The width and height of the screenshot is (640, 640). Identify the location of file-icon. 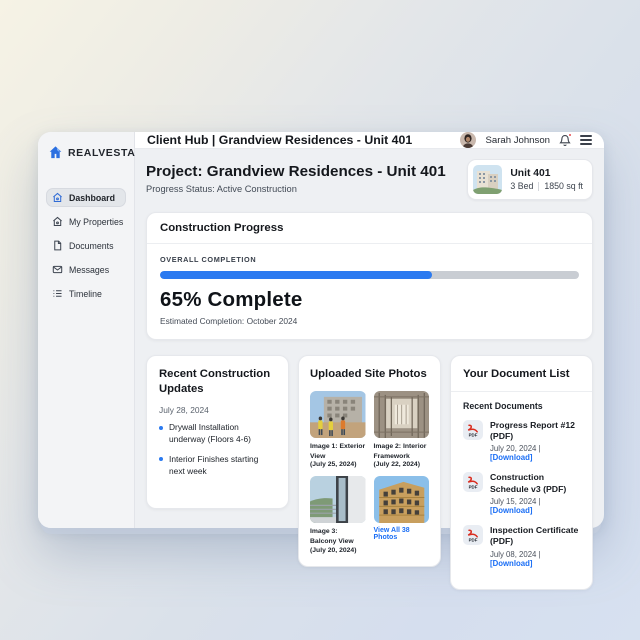
(57, 245).